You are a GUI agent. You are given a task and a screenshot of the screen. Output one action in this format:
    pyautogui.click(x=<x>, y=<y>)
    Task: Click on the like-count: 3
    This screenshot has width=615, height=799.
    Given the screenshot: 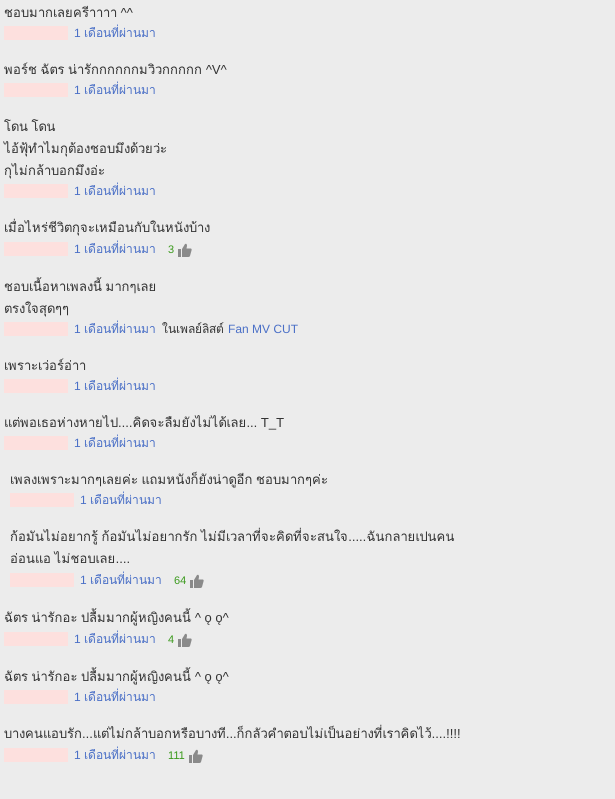 What is the action you would take?
    pyautogui.click(x=171, y=250)
    